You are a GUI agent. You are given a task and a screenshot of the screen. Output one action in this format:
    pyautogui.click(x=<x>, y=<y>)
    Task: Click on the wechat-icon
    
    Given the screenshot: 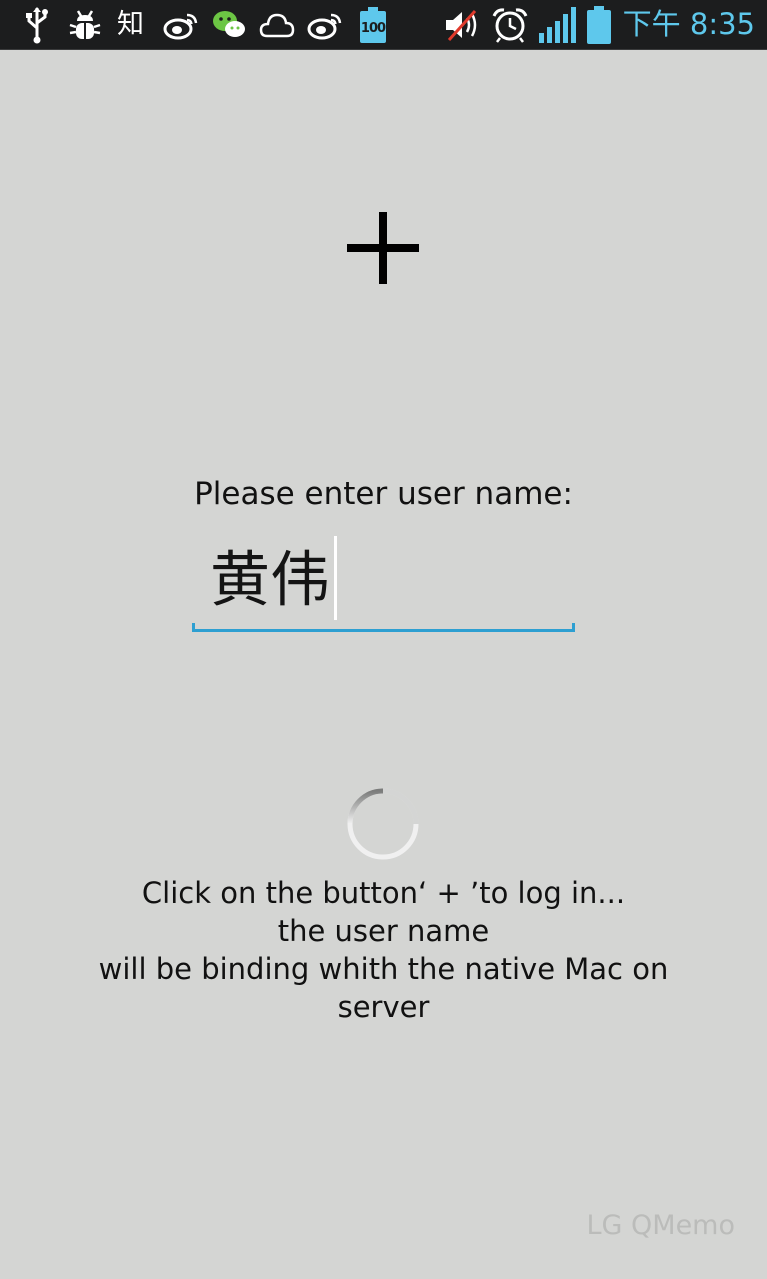 What is the action you would take?
    pyautogui.click(x=229, y=25)
    